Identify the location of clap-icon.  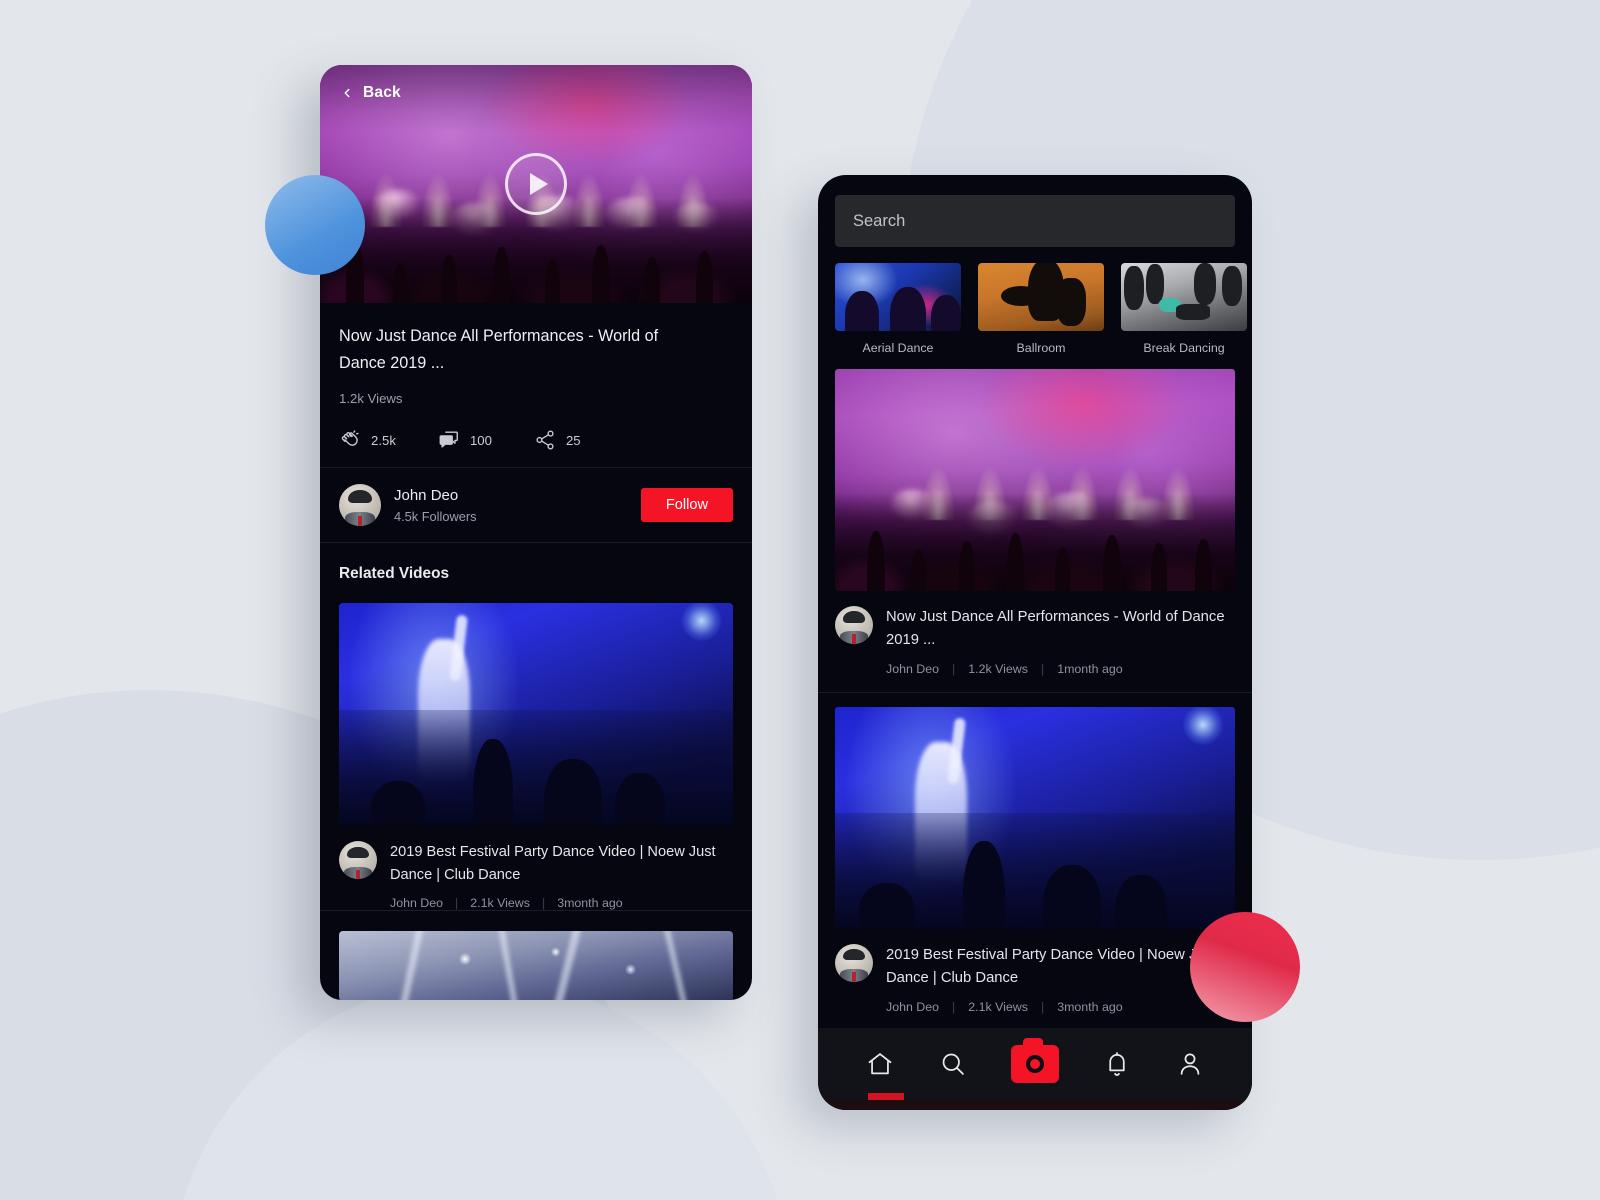
(350, 438).